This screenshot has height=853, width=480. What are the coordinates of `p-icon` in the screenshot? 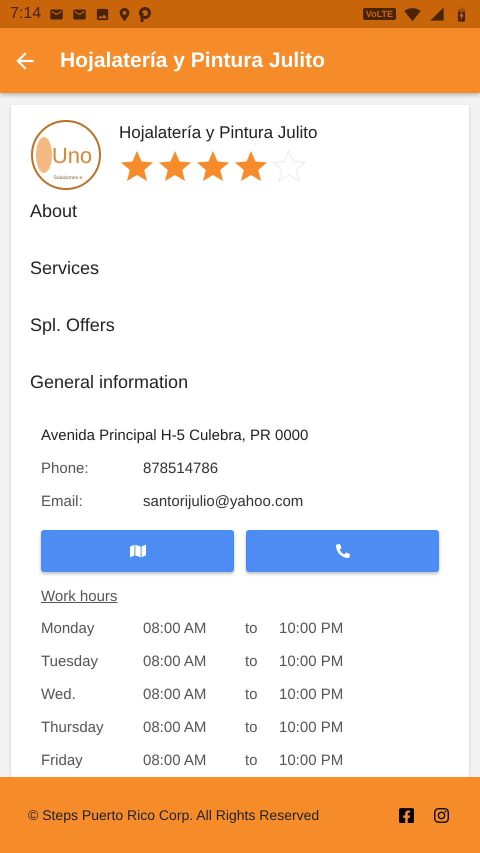 It's located at (145, 14).